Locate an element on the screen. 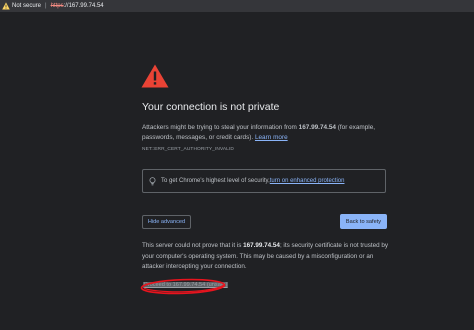  description-host: 167.99.74.54 is located at coordinates (317, 127).